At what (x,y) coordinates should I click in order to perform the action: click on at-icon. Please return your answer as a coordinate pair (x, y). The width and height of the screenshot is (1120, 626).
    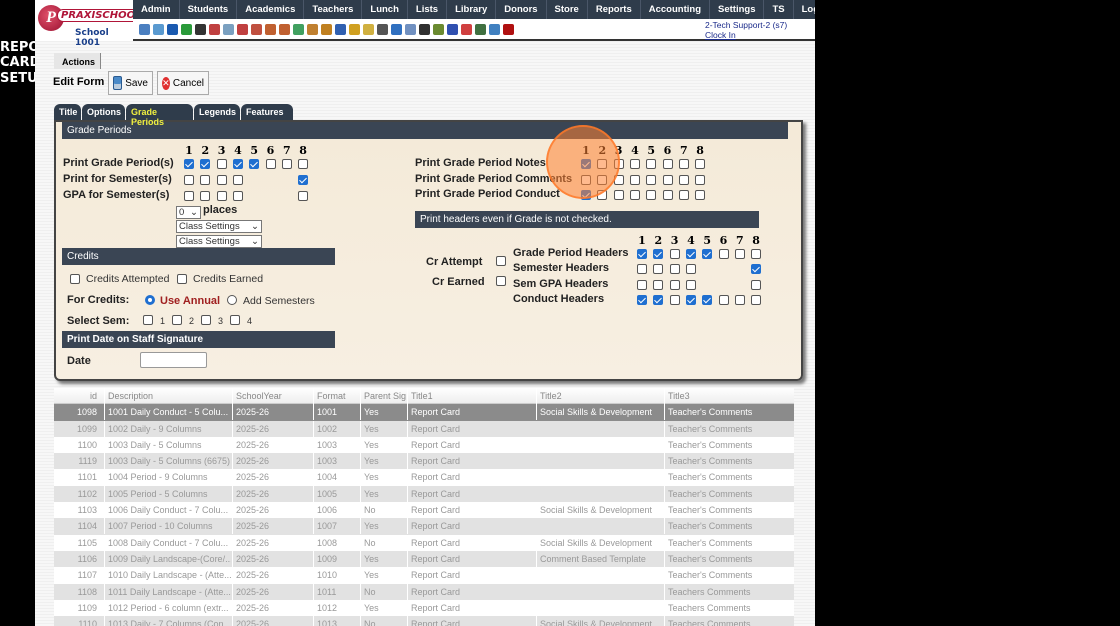
    Looking at the image, I should click on (172, 29).